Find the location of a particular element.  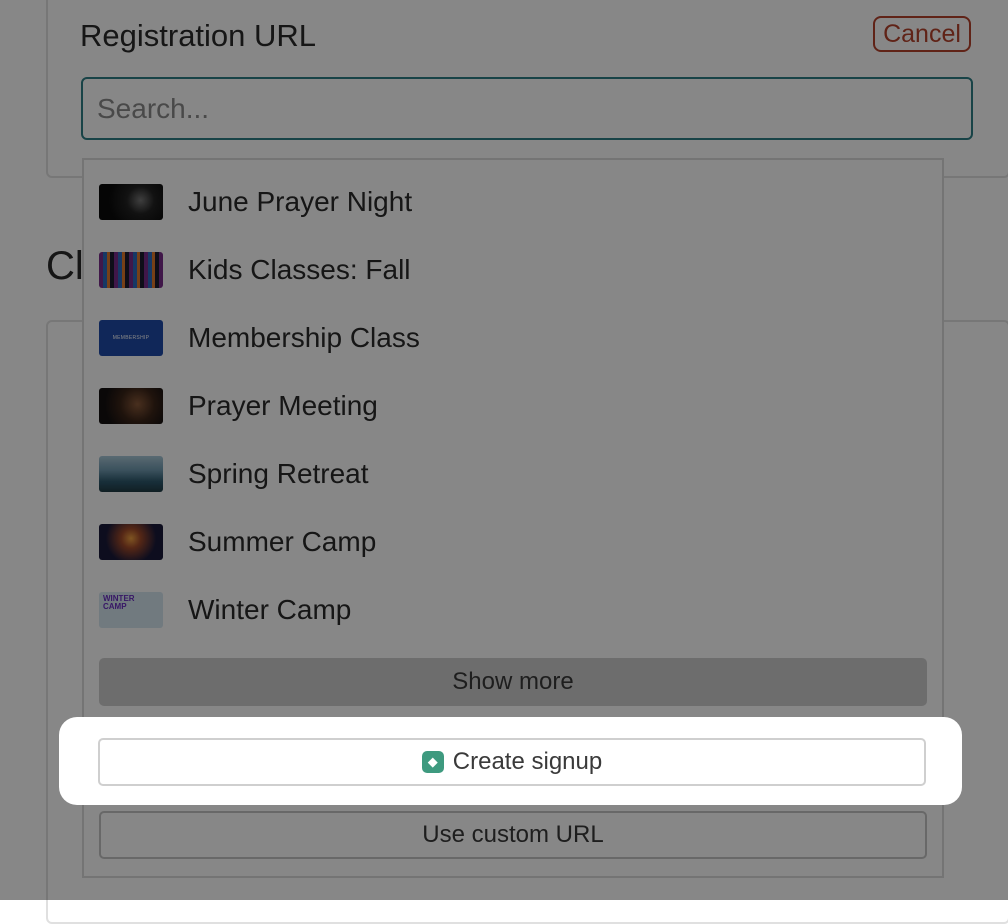

create-signup-button: ◆ Create signup is located at coordinates (512, 762).